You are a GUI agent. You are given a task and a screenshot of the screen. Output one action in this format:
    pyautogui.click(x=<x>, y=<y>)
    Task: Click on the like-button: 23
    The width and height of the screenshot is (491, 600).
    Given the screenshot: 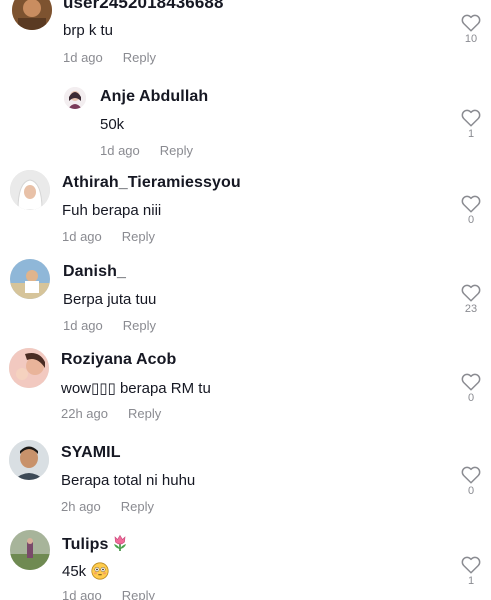 What is the action you would take?
    pyautogui.click(x=471, y=299)
    